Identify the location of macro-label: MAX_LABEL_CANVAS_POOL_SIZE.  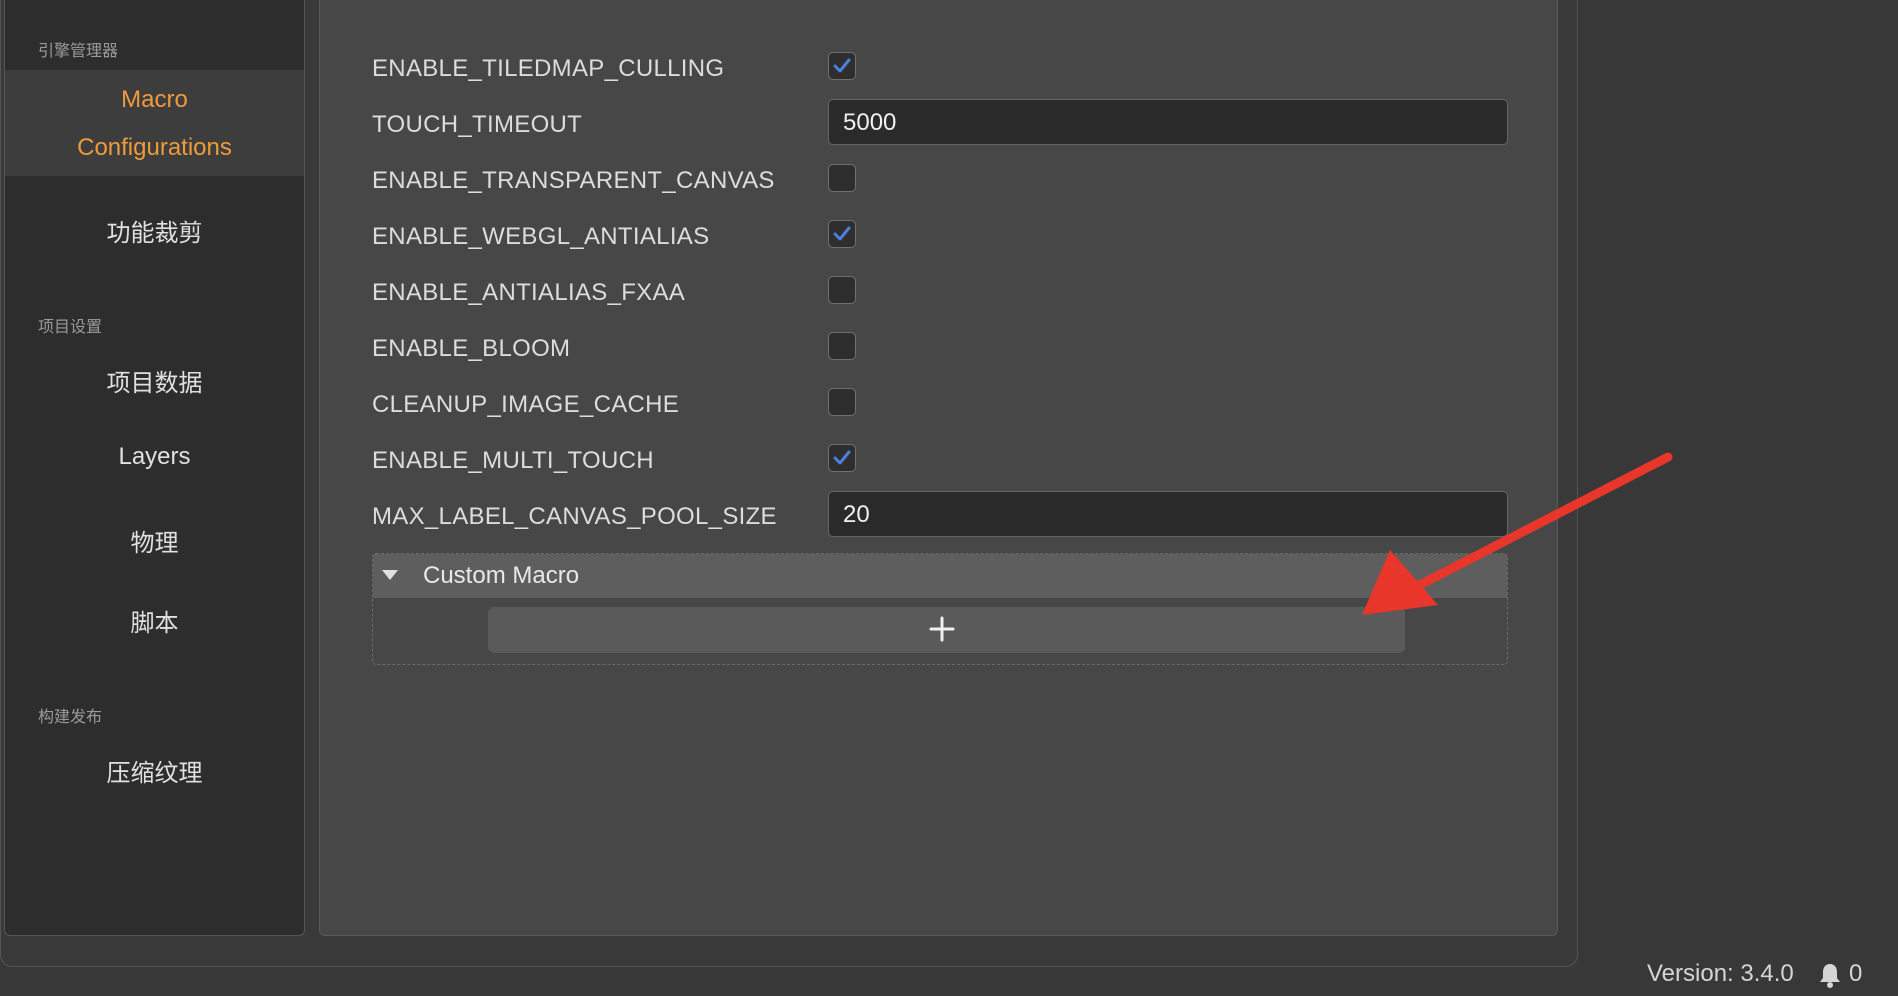
(574, 516).